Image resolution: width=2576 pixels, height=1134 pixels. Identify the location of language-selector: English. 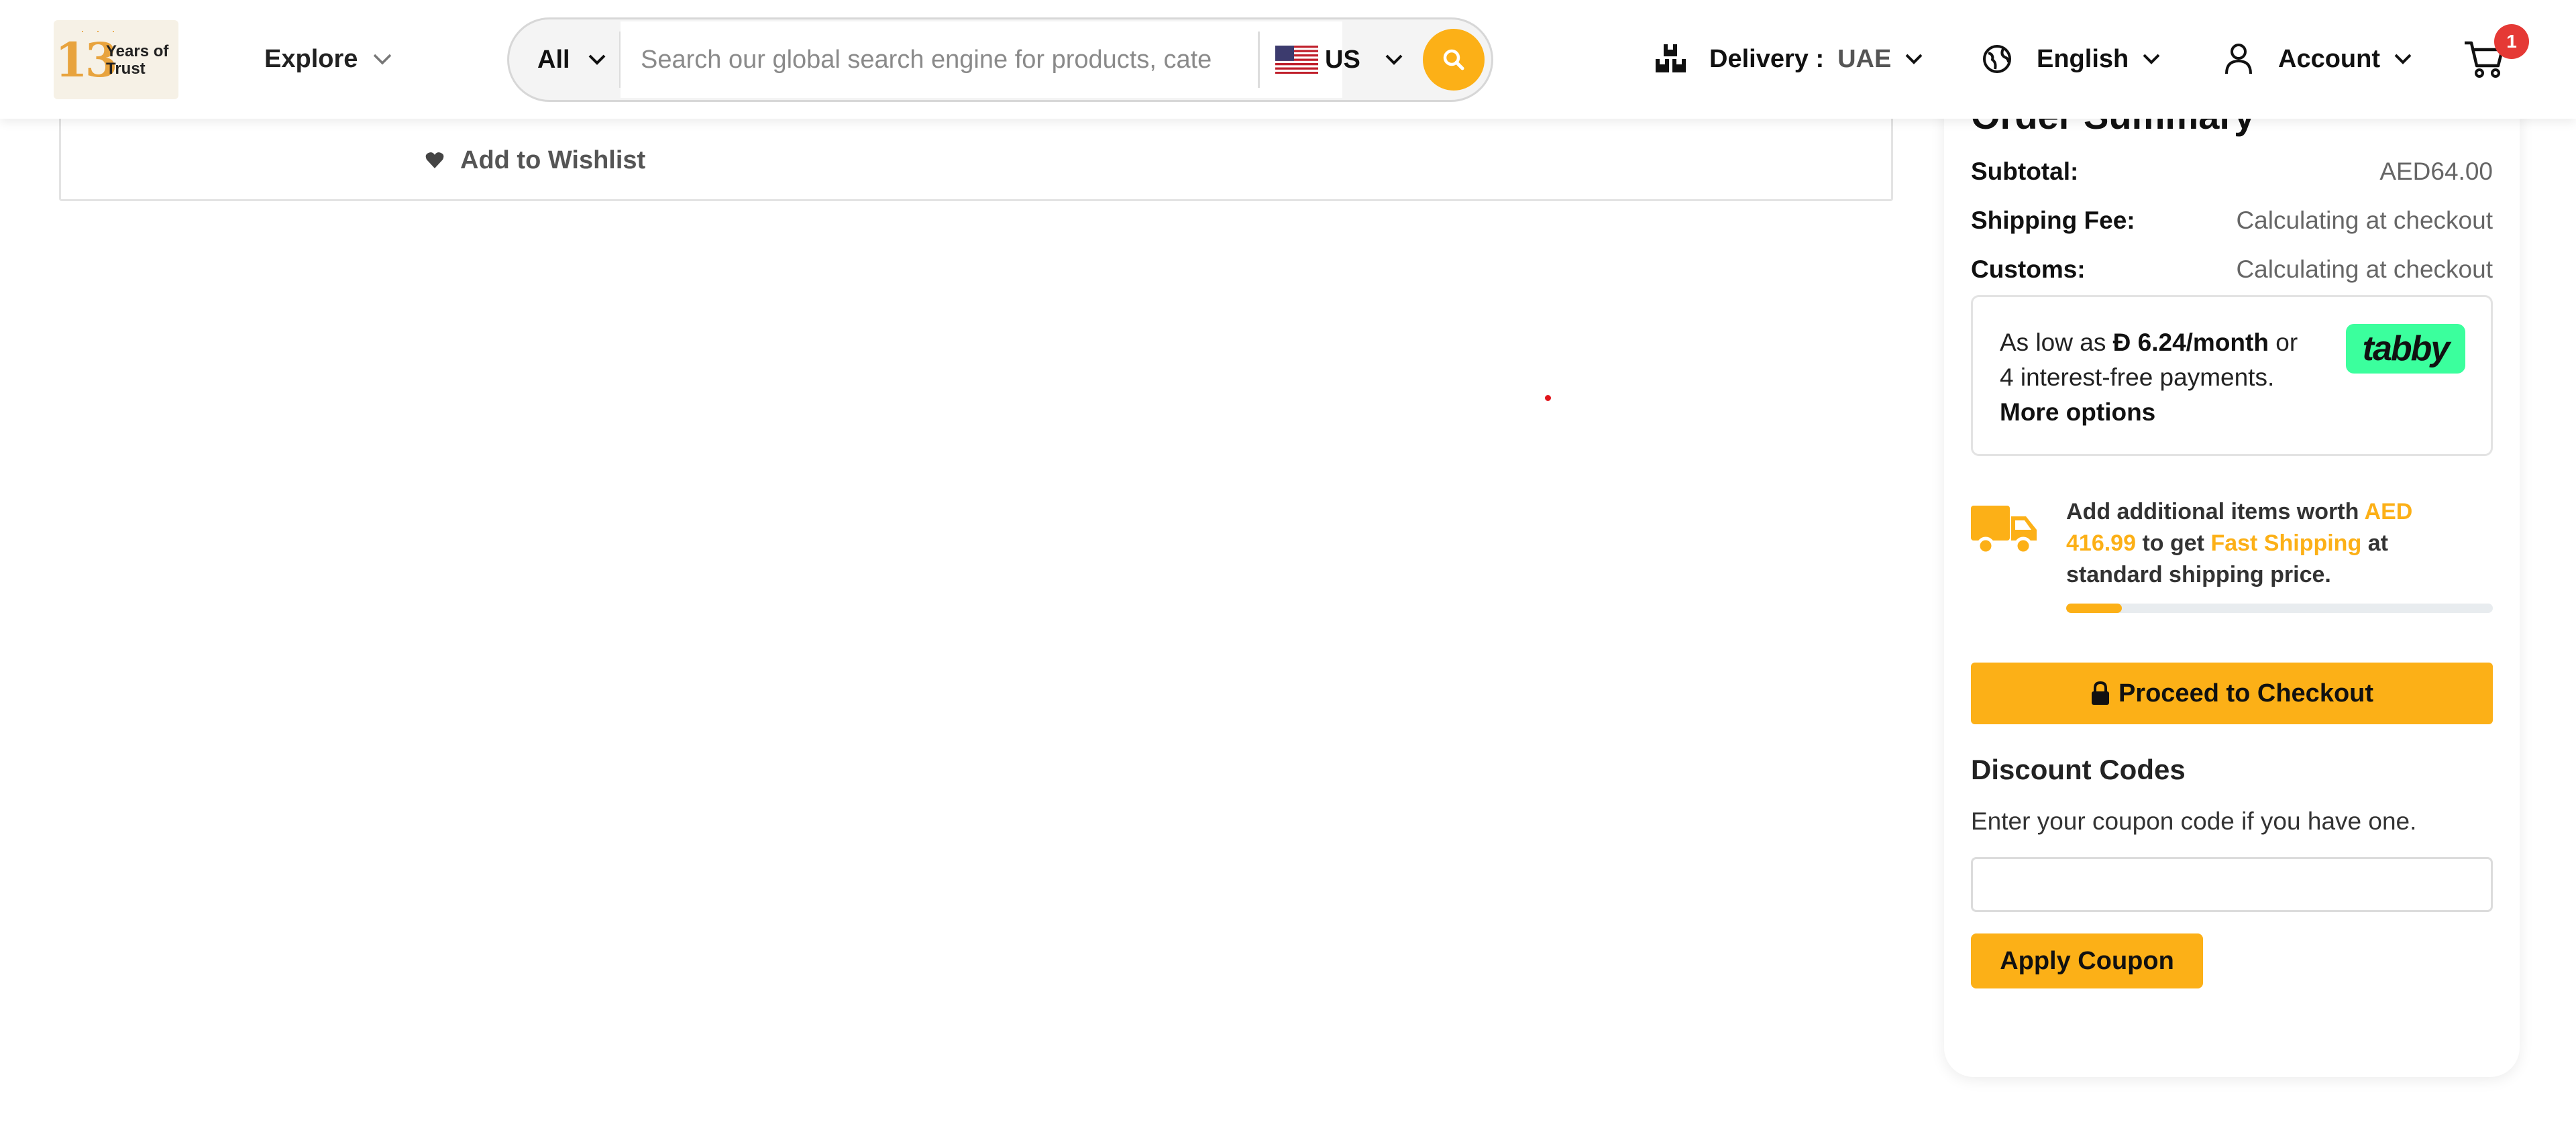
(2071, 59).